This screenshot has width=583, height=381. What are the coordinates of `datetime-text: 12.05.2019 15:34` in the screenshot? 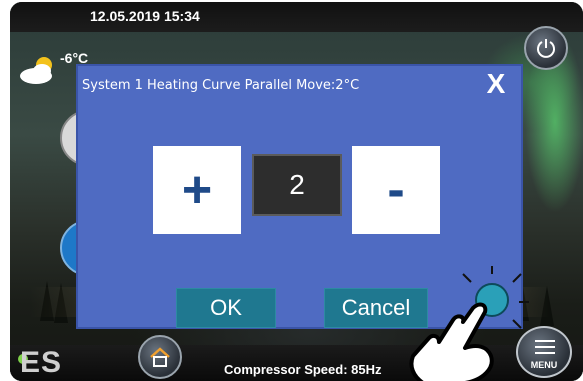 It's located at (145, 16).